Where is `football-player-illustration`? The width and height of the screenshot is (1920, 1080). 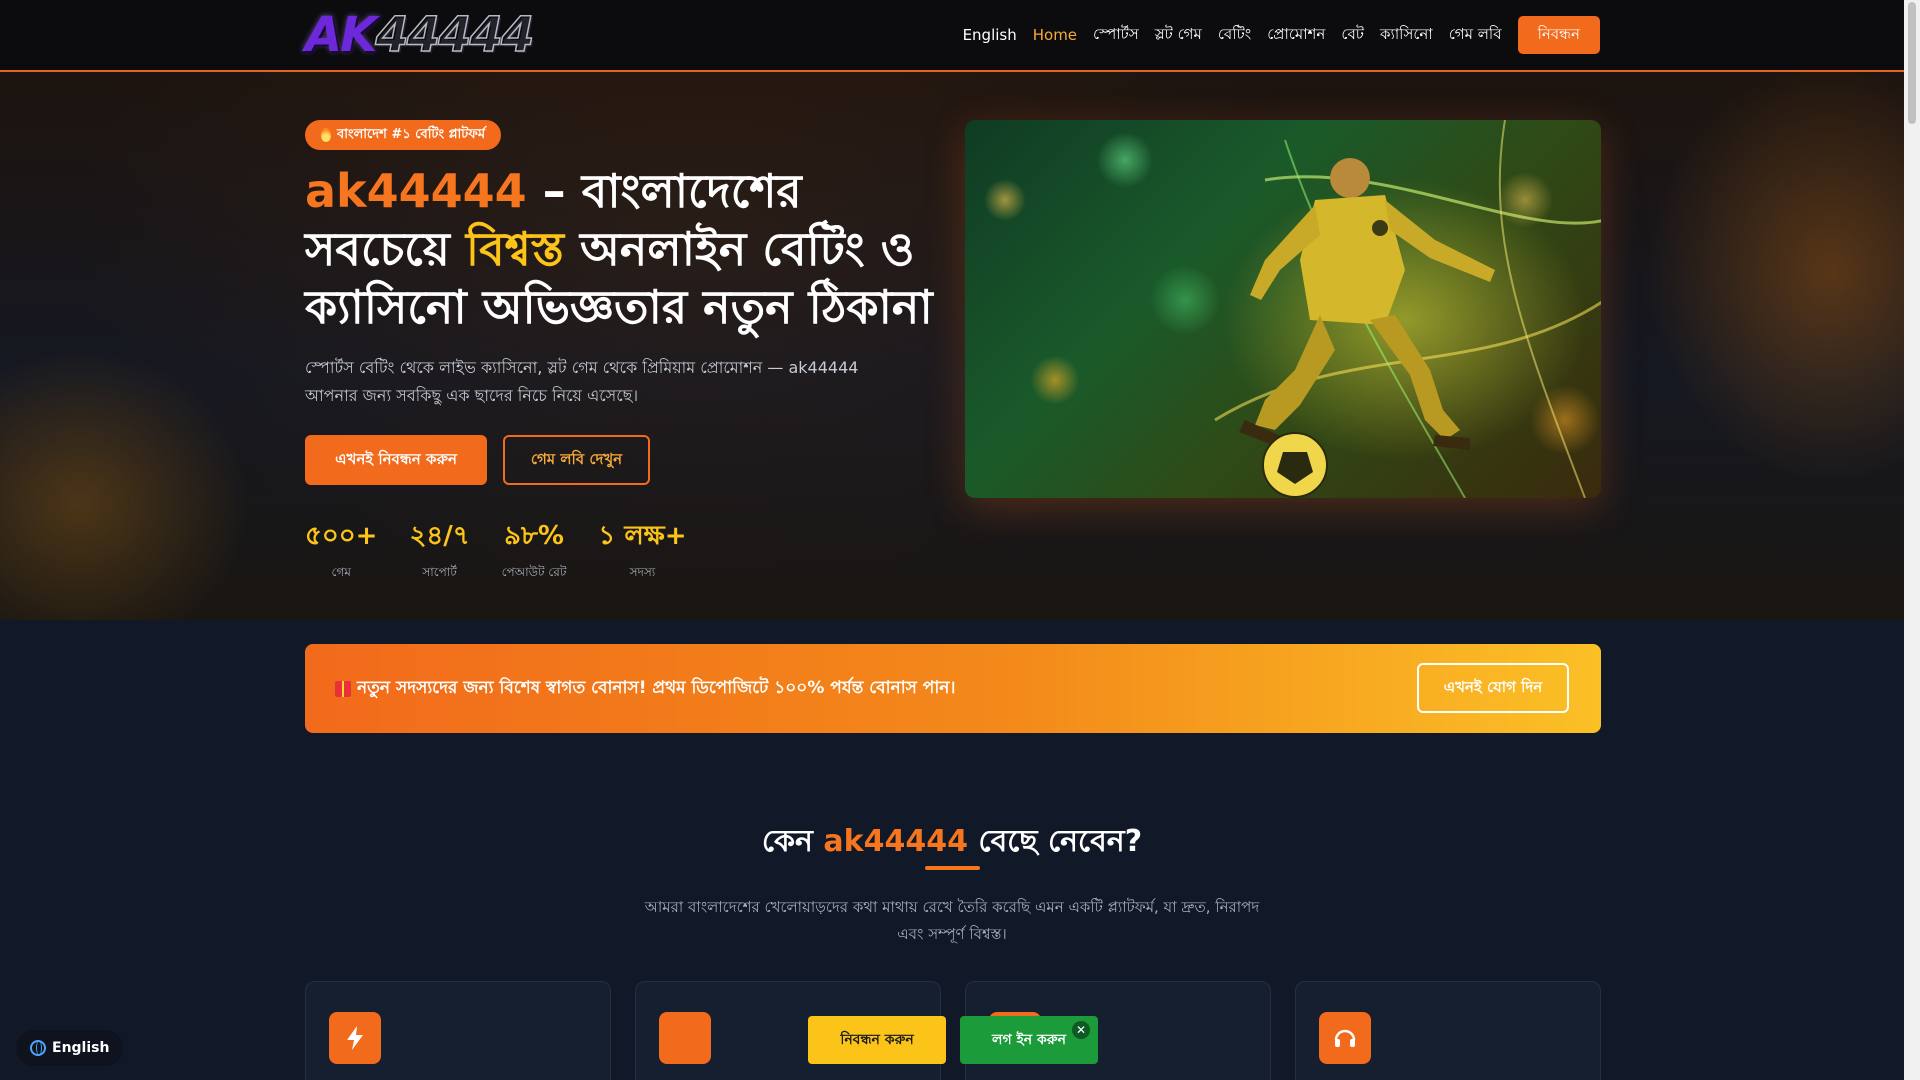 football-player-illustration is located at coordinates (1407, 309).